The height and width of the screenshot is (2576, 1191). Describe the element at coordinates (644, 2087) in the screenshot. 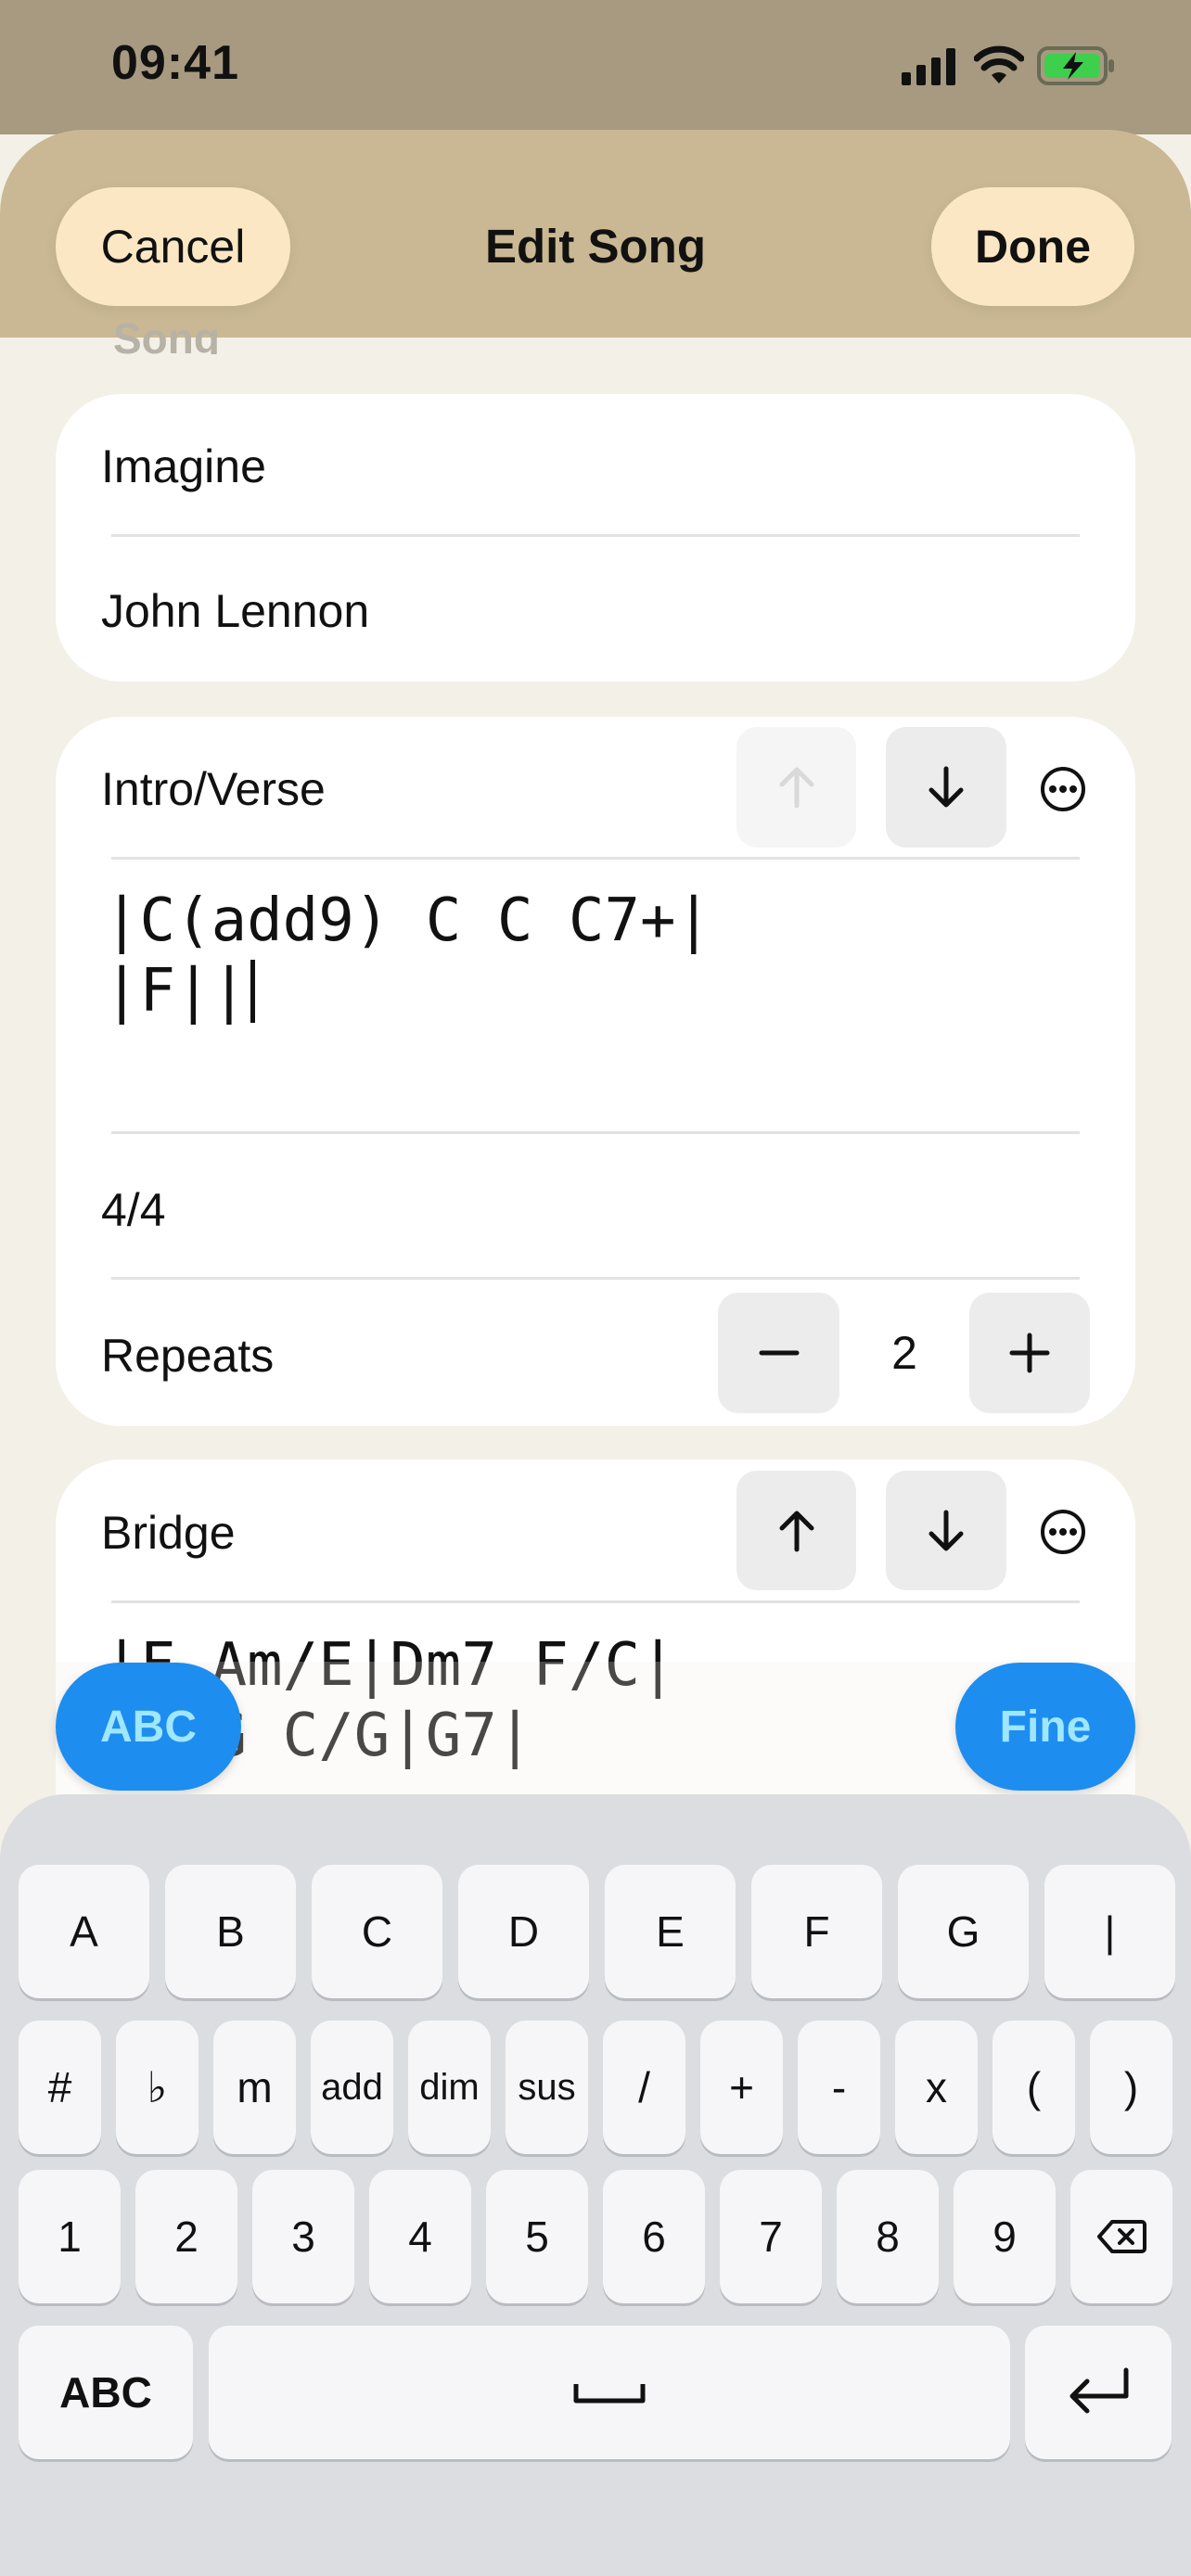

I see `key-row2-6: /` at that location.